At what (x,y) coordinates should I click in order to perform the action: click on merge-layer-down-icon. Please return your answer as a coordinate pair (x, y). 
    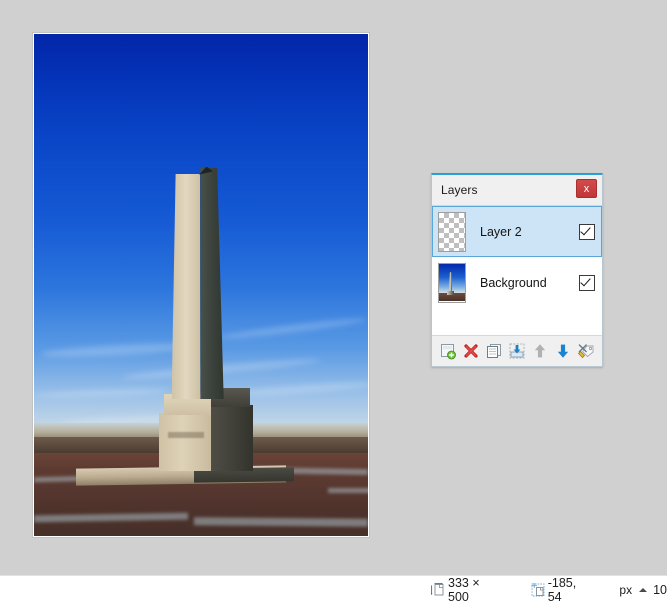
    Looking at the image, I should click on (517, 351).